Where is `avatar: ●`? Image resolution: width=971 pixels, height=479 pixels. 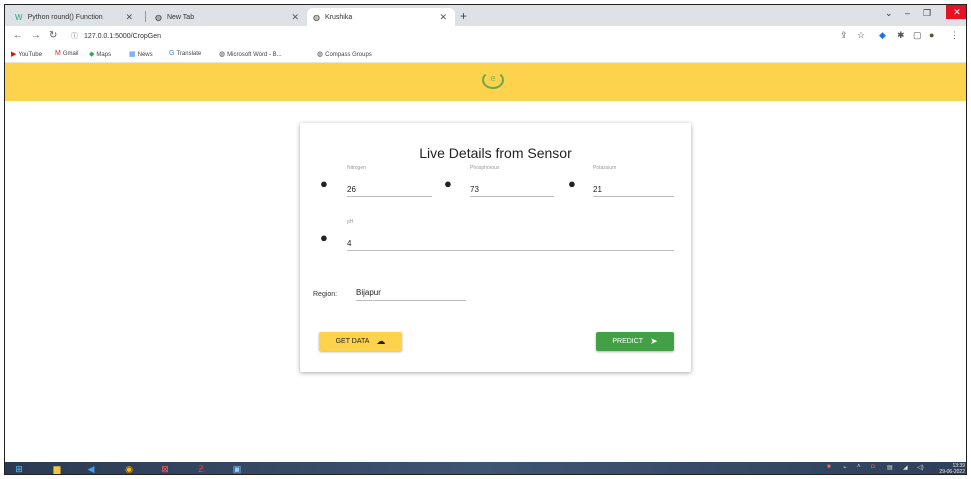
avatar: ● is located at coordinates (931, 35).